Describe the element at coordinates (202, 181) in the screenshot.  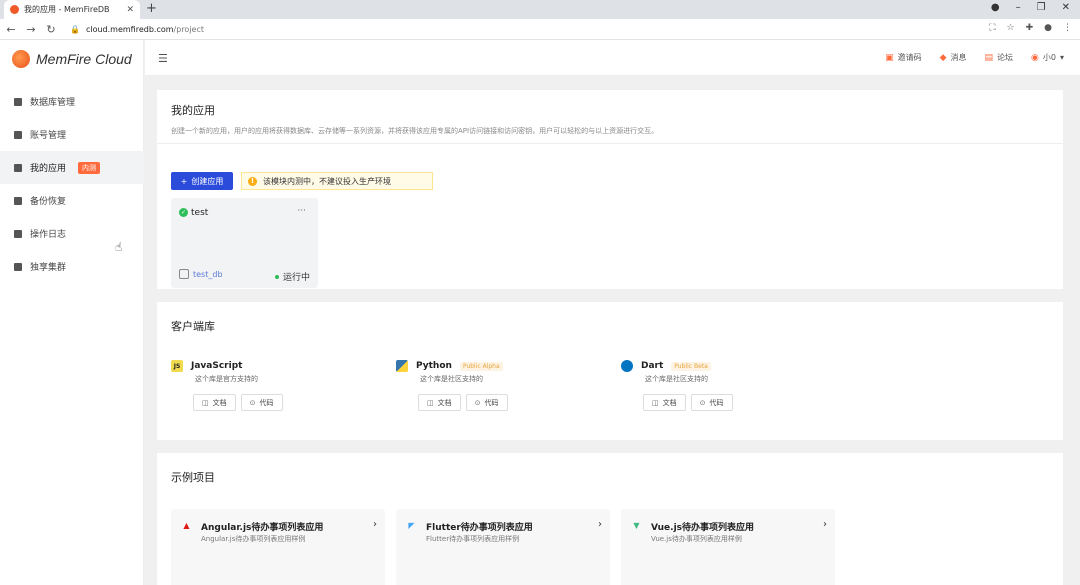
I see `create-app-button: + 创建应用` at that location.